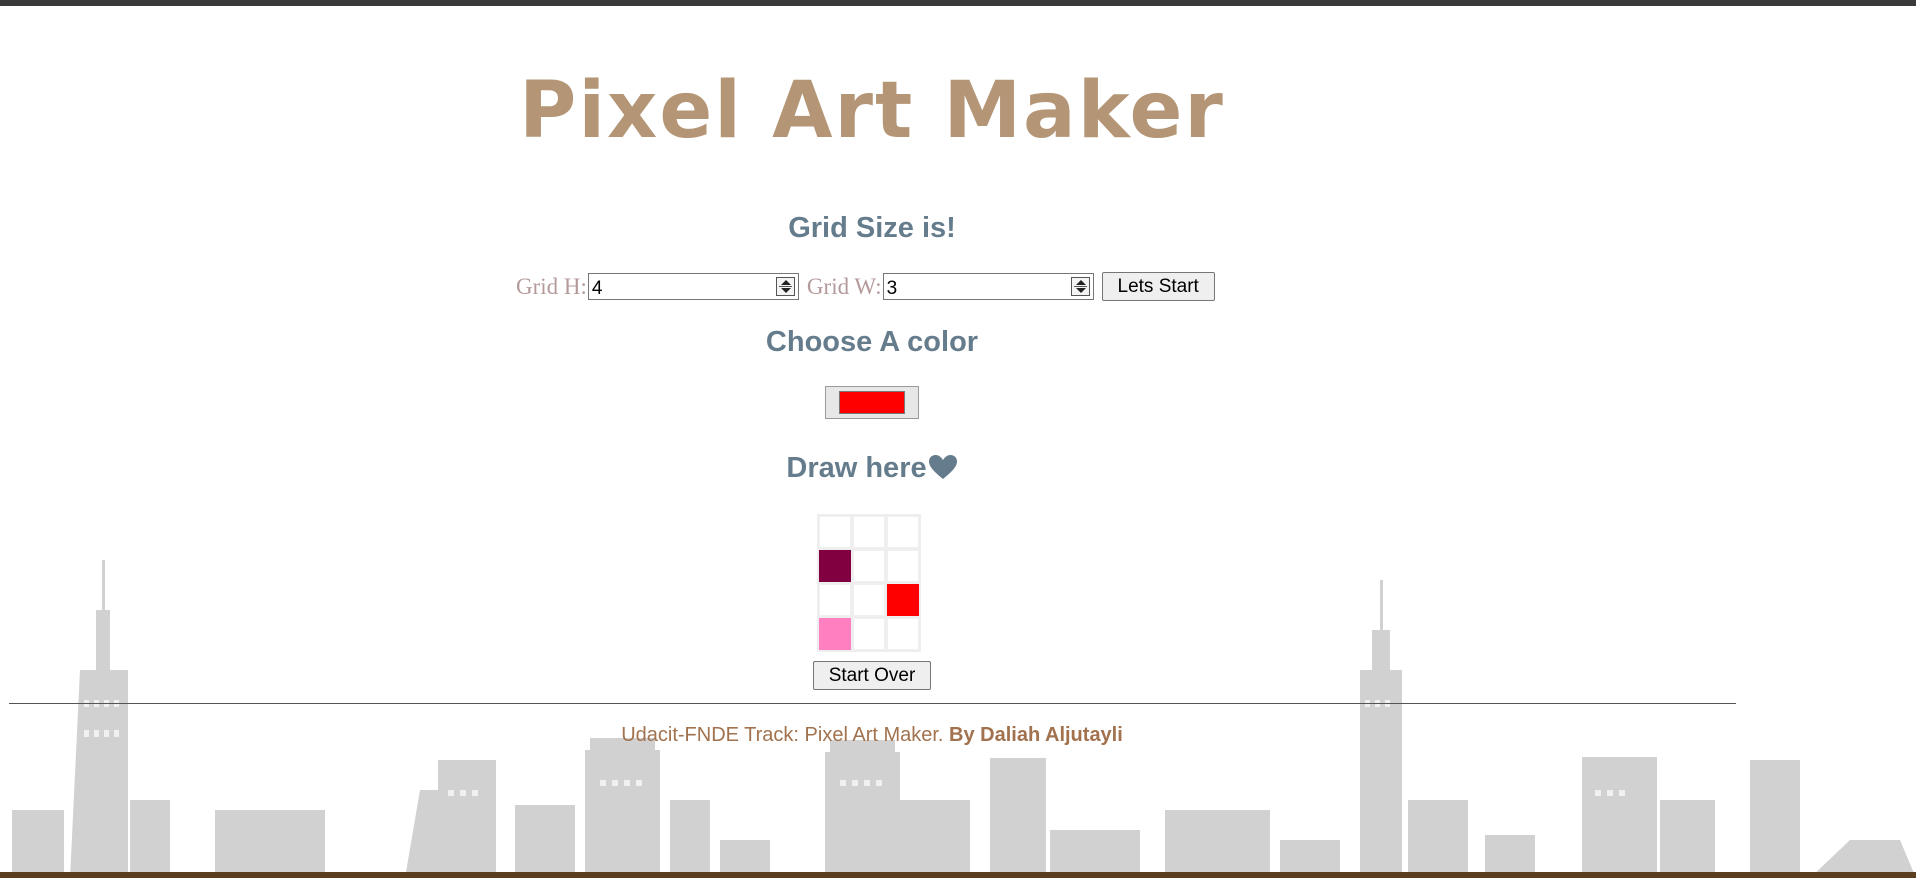  What do you see at coordinates (551, 286) in the screenshot?
I see `grid-height-label: Grid H:` at bounding box center [551, 286].